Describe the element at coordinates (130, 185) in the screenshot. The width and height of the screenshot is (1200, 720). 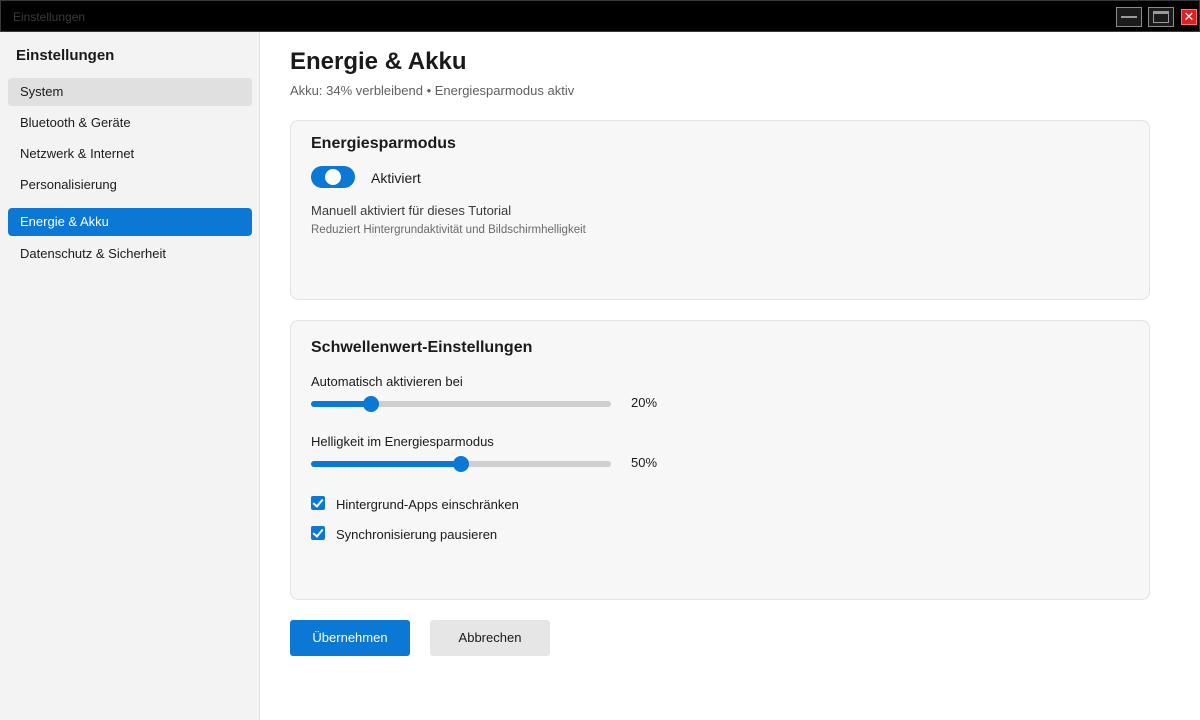
I see `sidebar-item-personalization: Personalisierung` at that location.